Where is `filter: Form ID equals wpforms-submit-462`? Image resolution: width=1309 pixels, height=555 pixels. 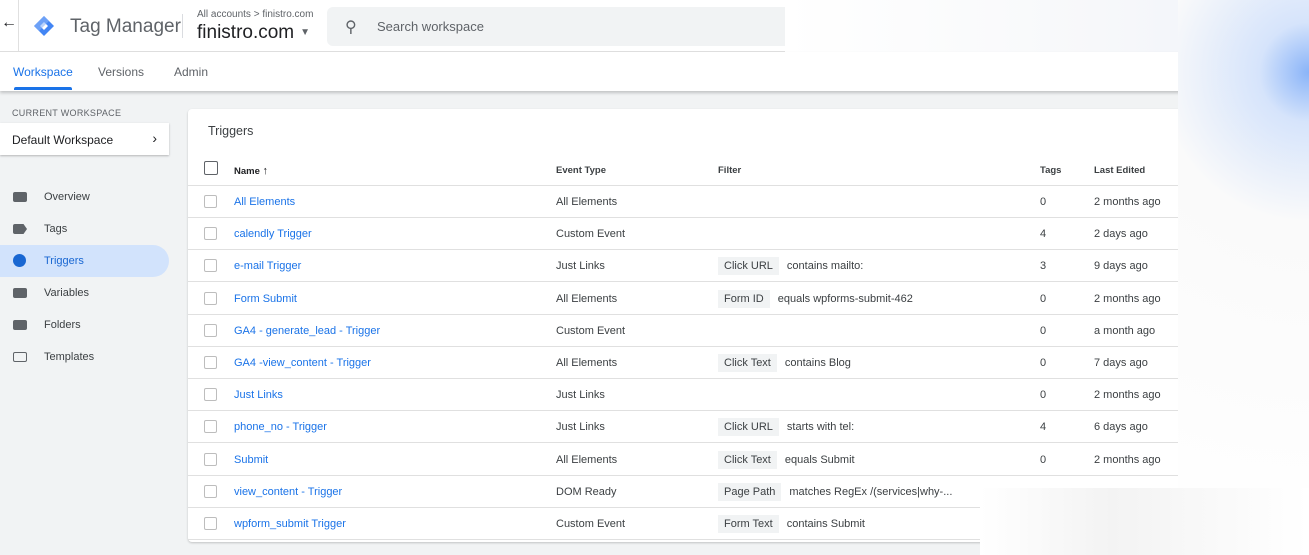
filter: Form ID equals wpforms-submit-462 is located at coordinates (815, 298).